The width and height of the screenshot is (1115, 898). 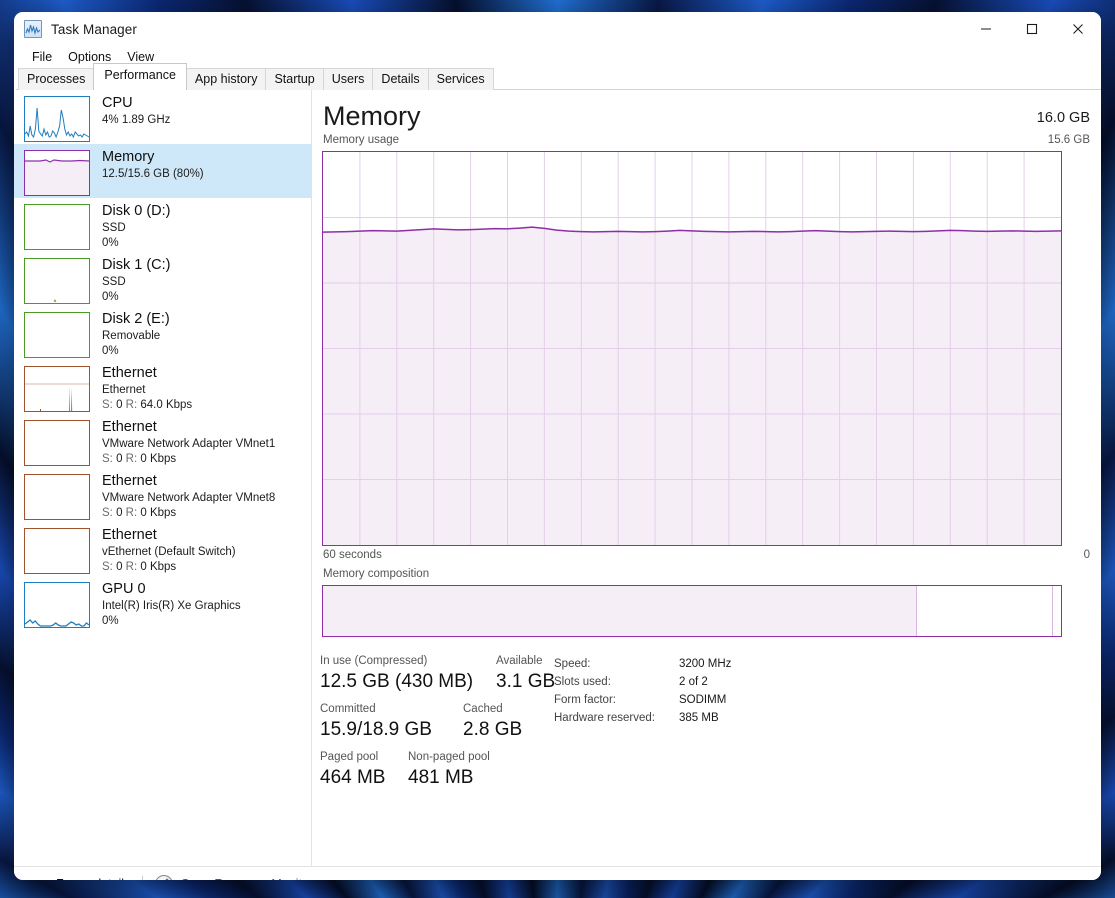 What do you see at coordinates (189, 498) in the screenshot?
I see `resource-item-subtitle: VMware Network Adapter VMnet8` at bounding box center [189, 498].